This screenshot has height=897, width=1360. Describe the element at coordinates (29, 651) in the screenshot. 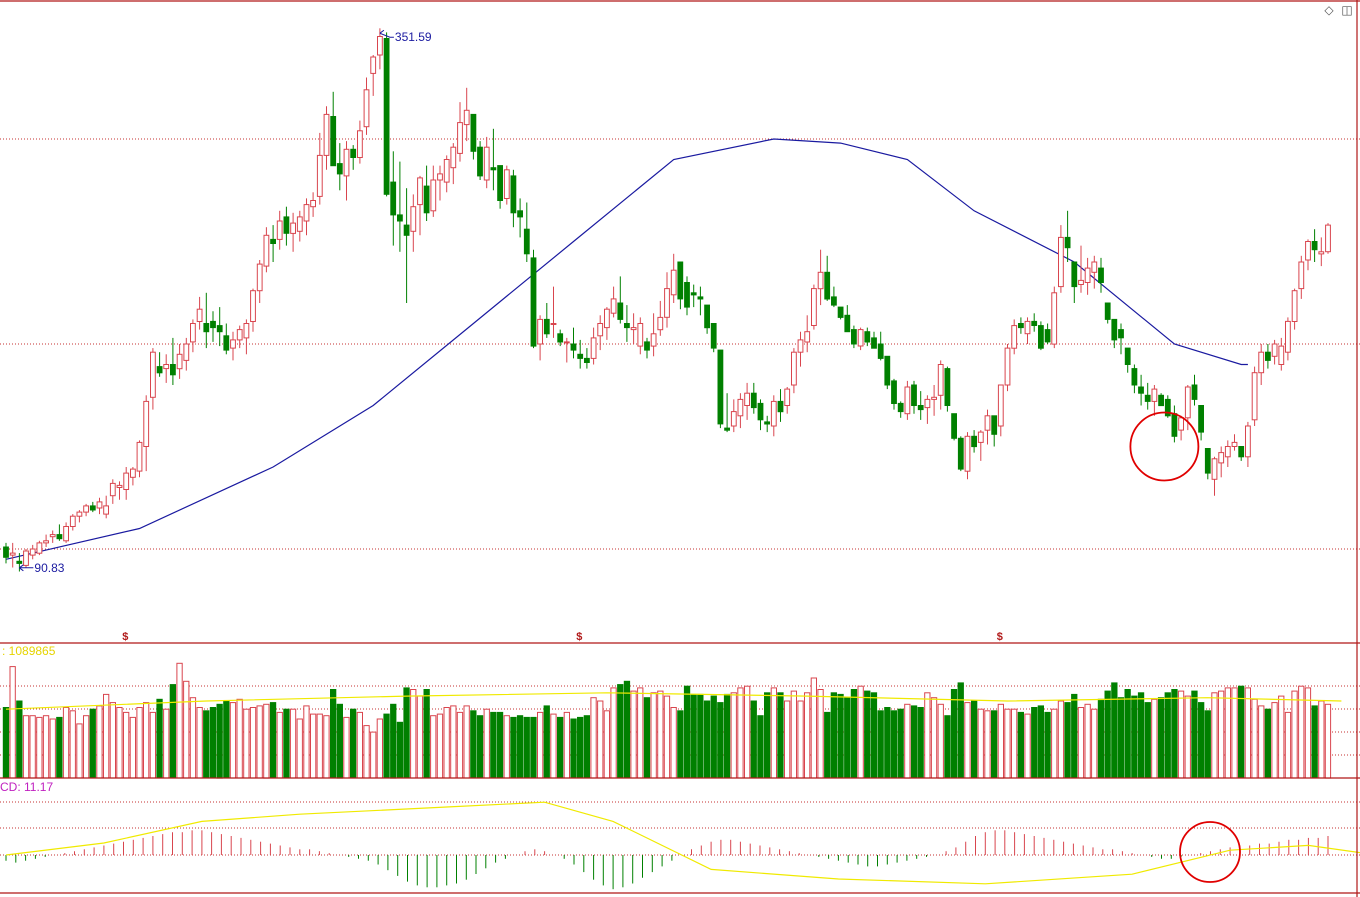

I see `volume-value-label: : 1089865` at that location.